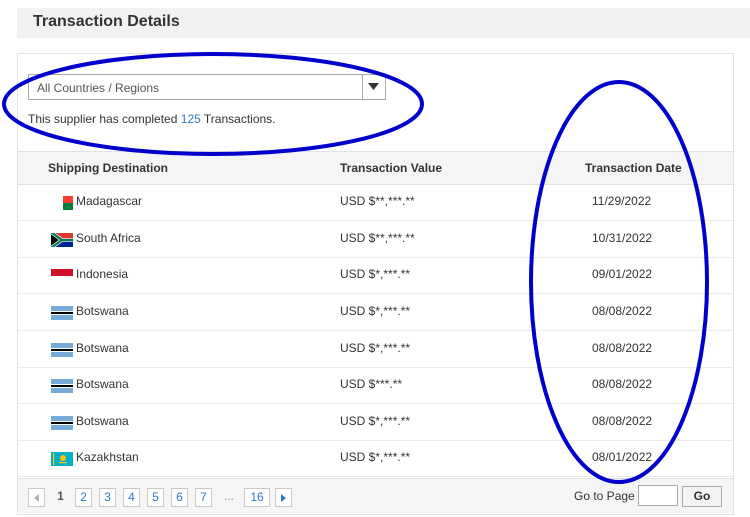 This screenshot has height=517, width=750. Describe the element at coordinates (213, 104) in the screenshot. I see `annotation-ellipse-filter` at that location.